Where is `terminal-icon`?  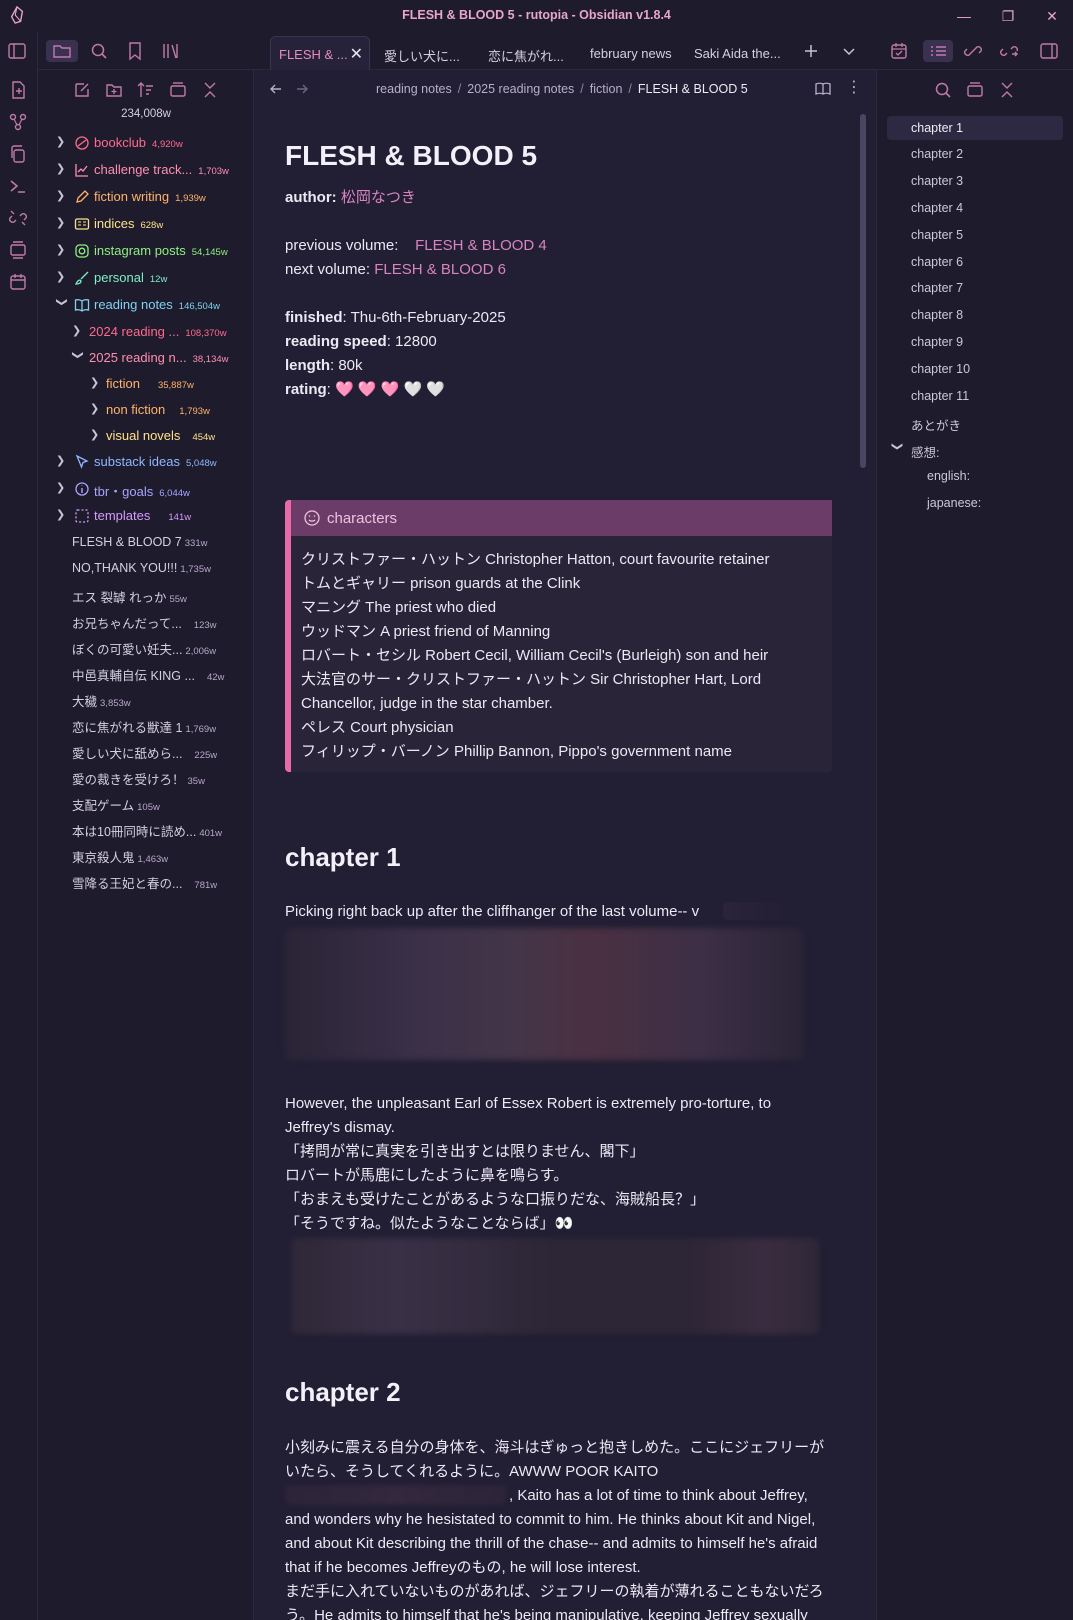 terminal-icon is located at coordinates (18, 186).